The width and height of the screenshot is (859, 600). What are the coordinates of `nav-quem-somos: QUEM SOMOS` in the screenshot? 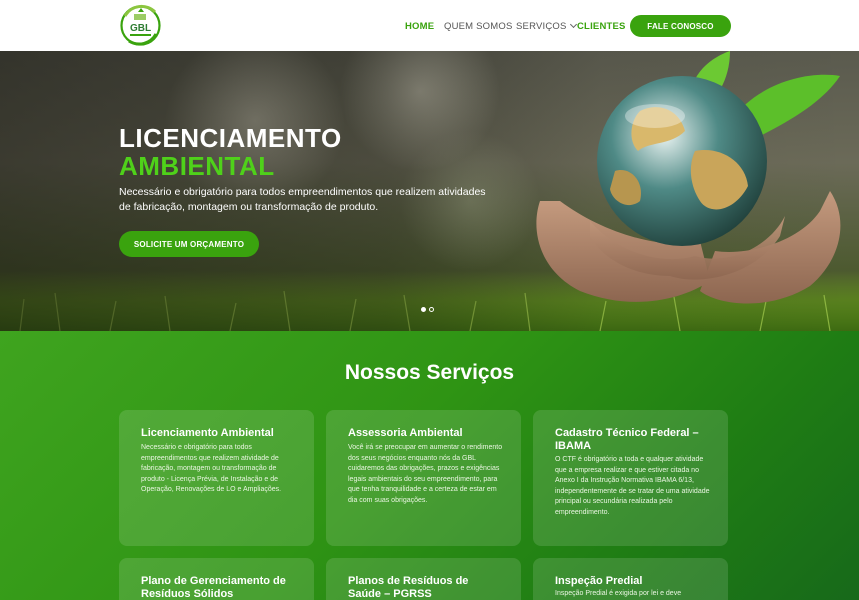 It's located at (478, 26).